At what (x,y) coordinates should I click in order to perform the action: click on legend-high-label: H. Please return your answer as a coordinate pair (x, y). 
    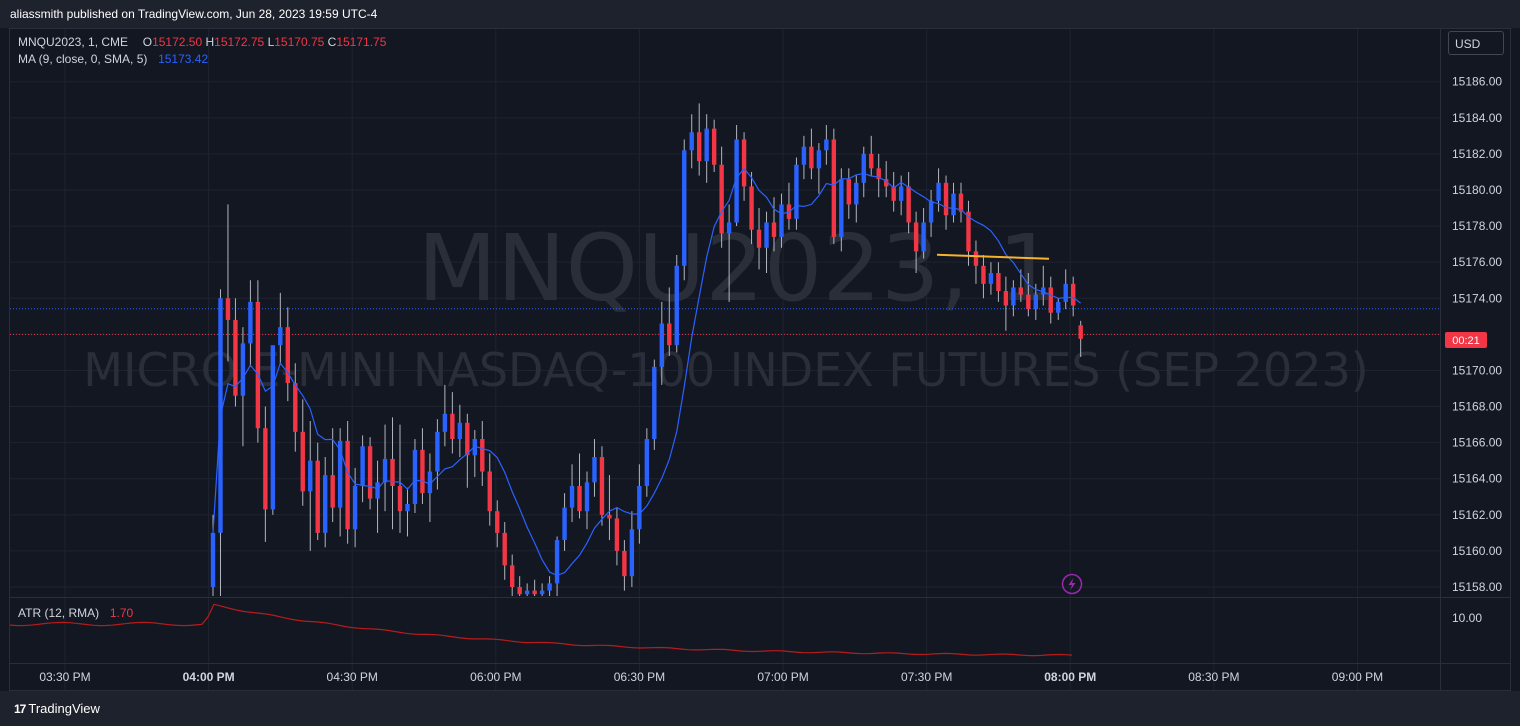
    Looking at the image, I should click on (210, 42).